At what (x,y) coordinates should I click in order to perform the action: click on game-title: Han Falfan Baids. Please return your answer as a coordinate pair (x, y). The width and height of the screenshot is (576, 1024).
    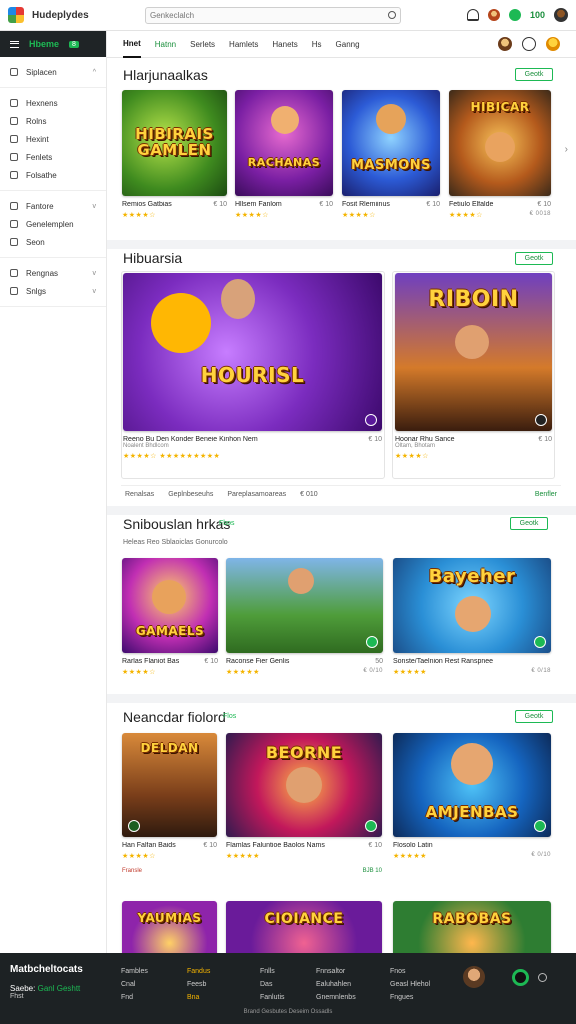
    Looking at the image, I should click on (149, 845).